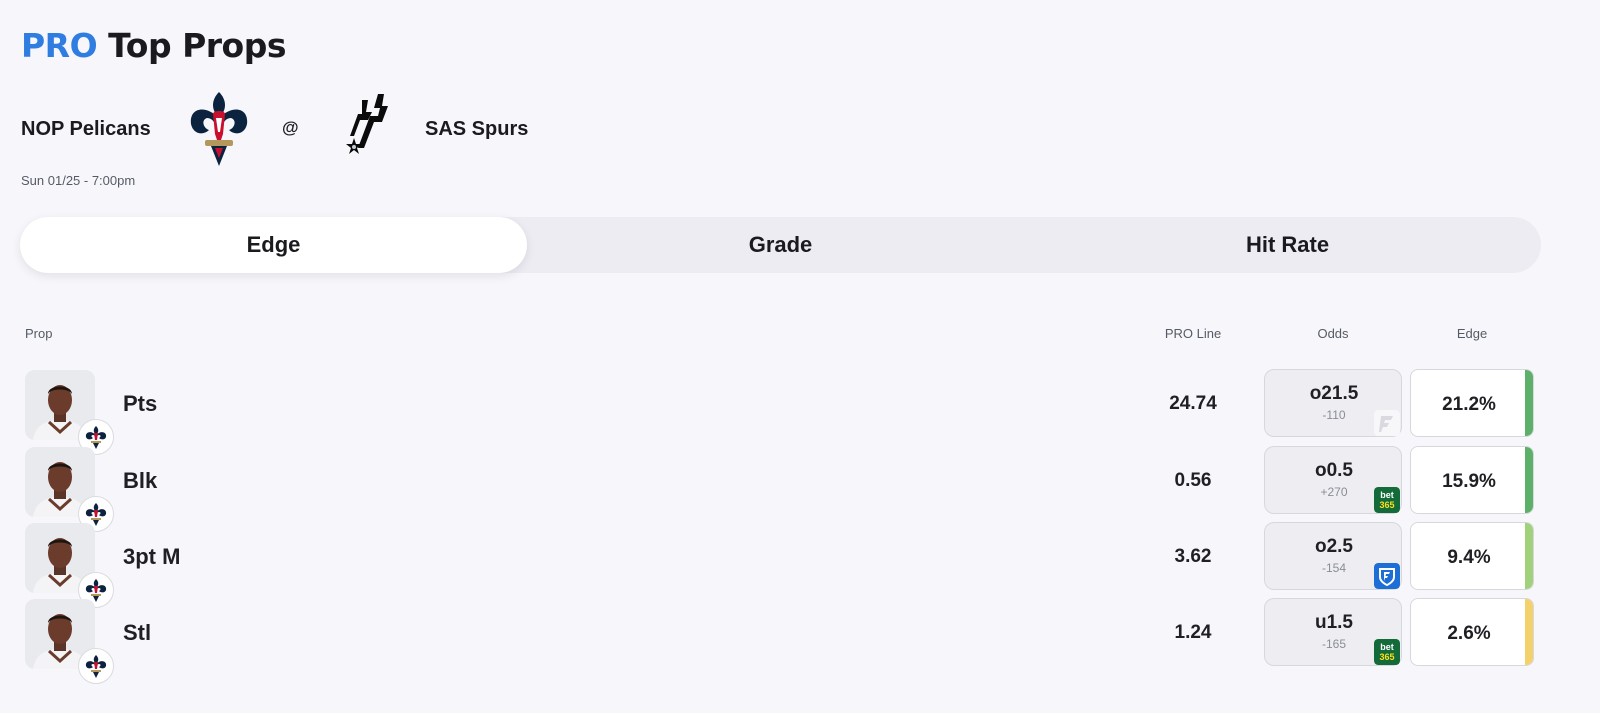 Image resolution: width=1600 pixels, height=713 pixels. I want to click on title-pro: PRO, so click(59, 45).